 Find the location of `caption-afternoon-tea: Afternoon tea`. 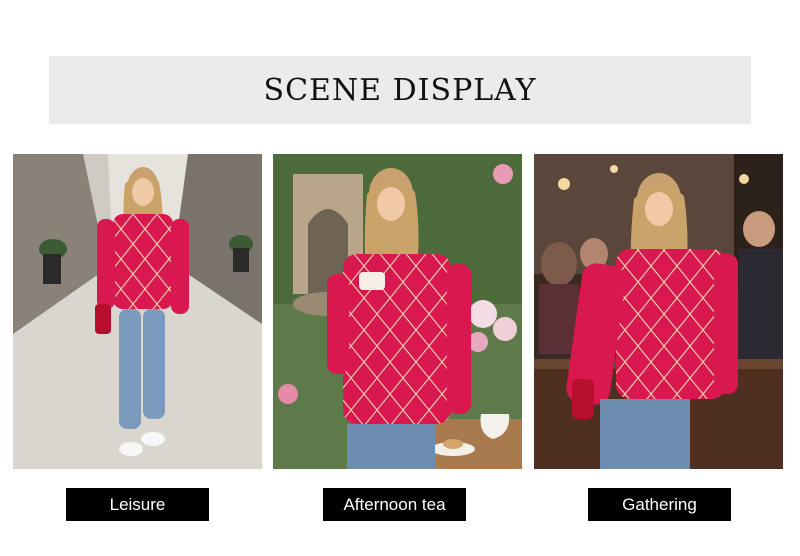

caption-afternoon-tea: Afternoon tea is located at coordinates (394, 504).